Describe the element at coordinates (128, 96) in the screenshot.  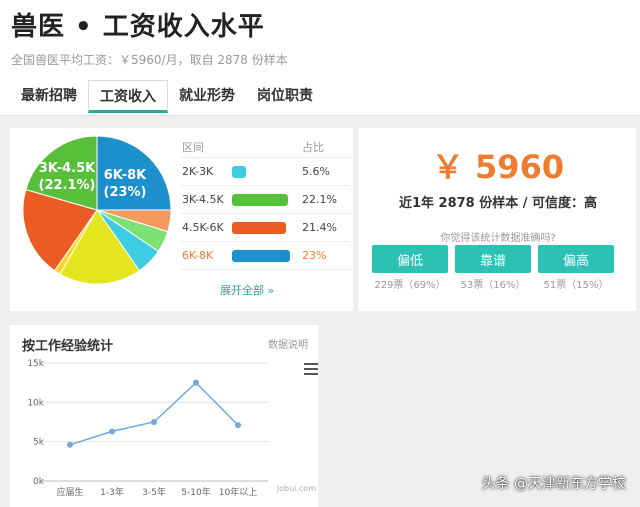
I see `tab-salary: 工资收入` at that location.